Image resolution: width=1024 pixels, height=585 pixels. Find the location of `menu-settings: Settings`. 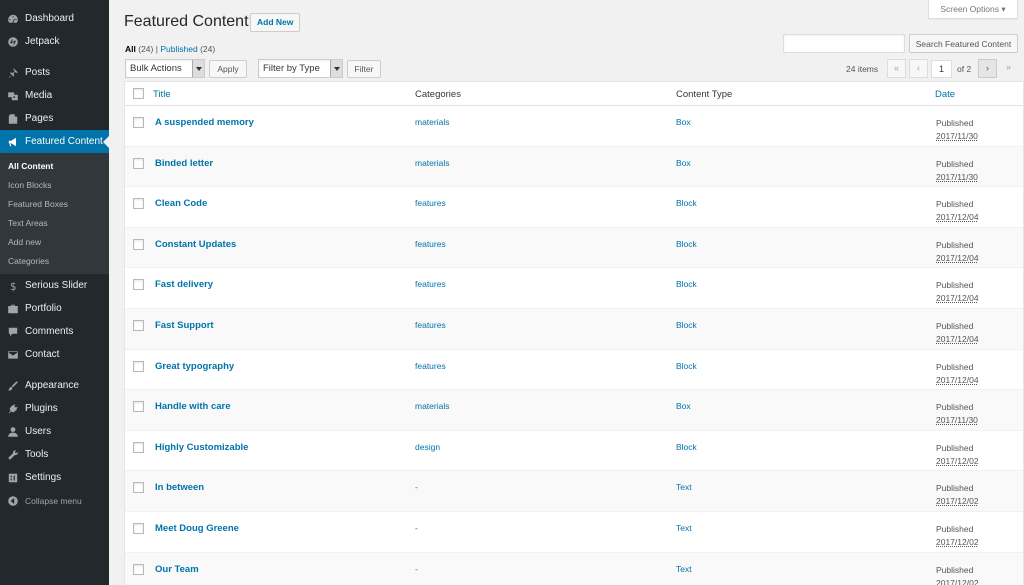

menu-settings: Settings is located at coordinates (54, 477).